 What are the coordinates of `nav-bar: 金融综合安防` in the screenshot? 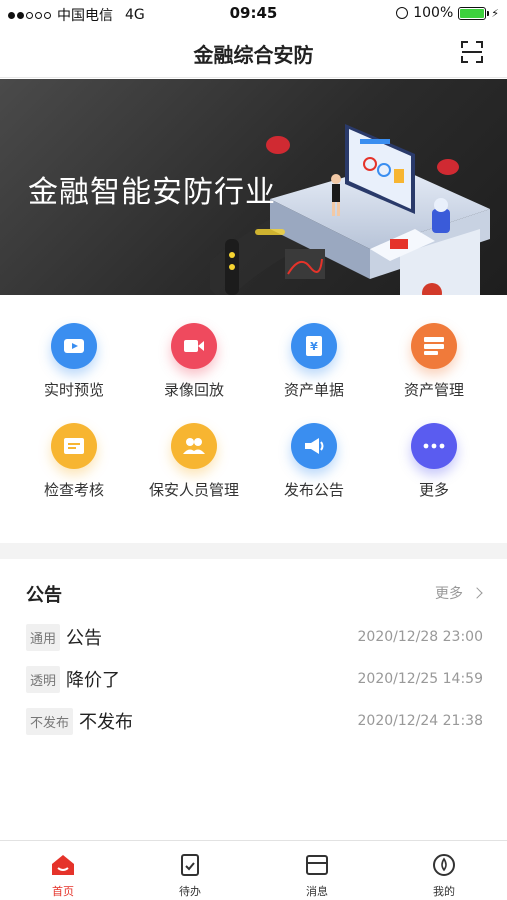 It's located at (253, 52).